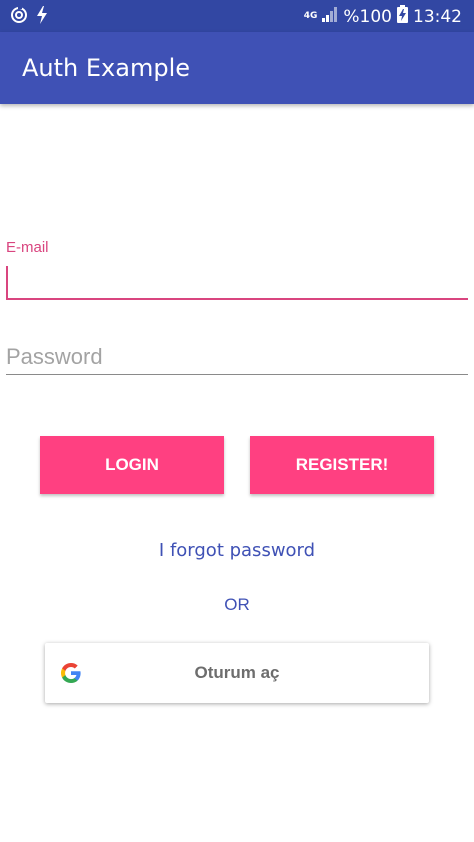 The height and width of the screenshot is (842, 474). I want to click on google-sign-in-button: Oturum aç, so click(237, 673).